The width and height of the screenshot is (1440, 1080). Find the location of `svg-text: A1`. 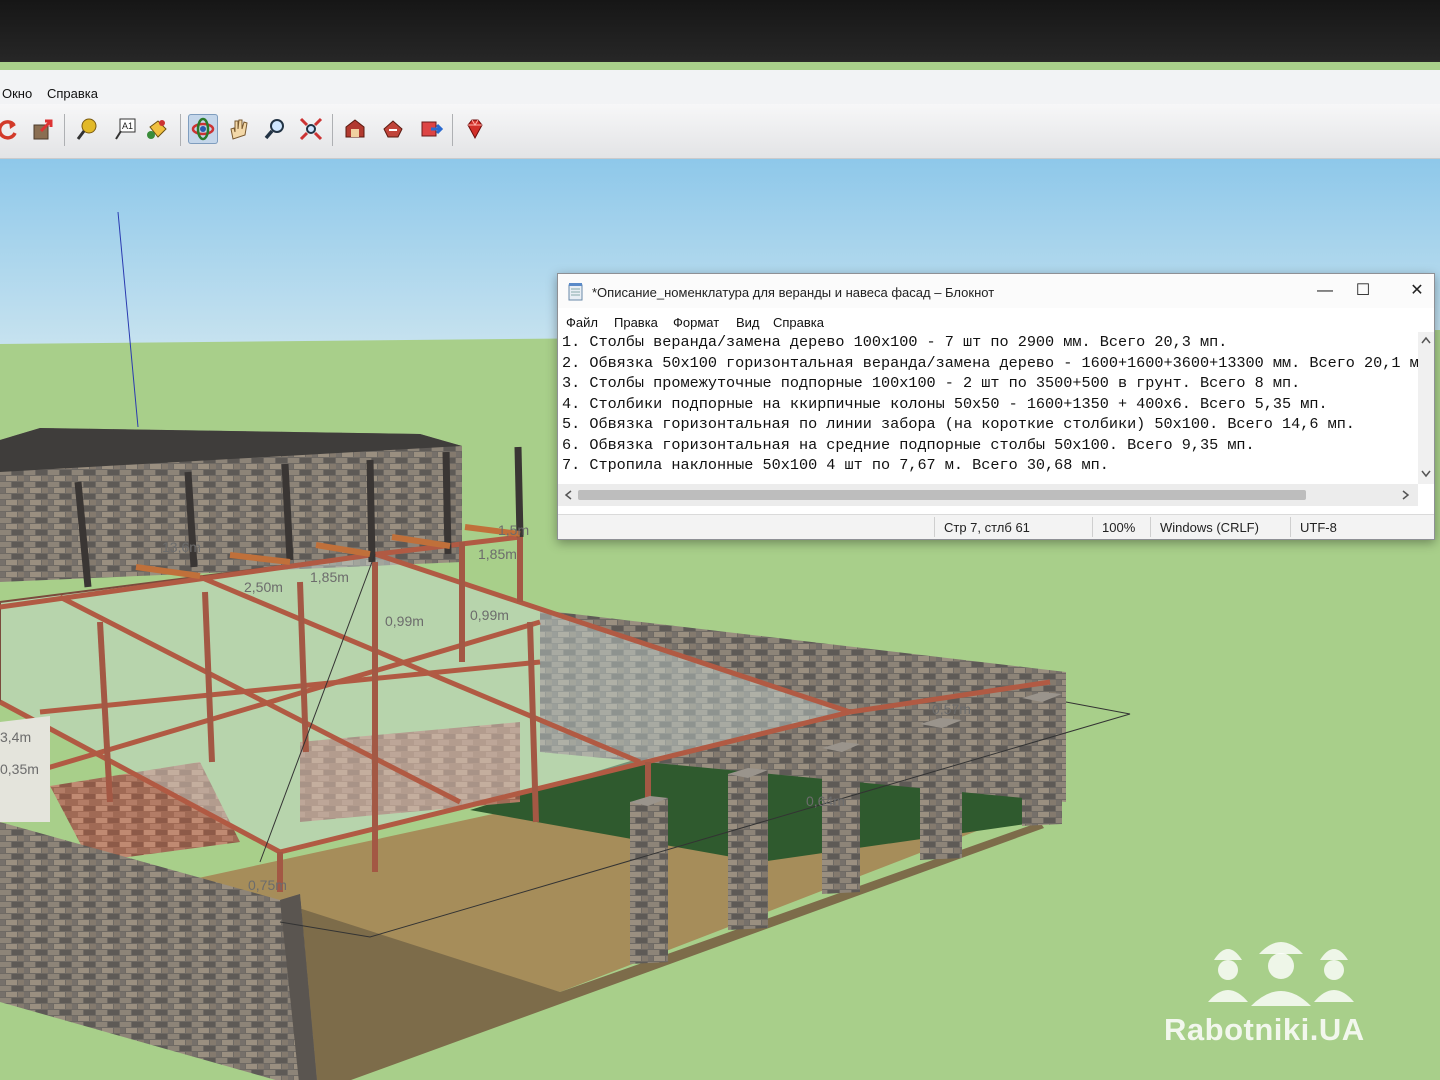

svg-text: A1 is located at coordinates (127, 126).